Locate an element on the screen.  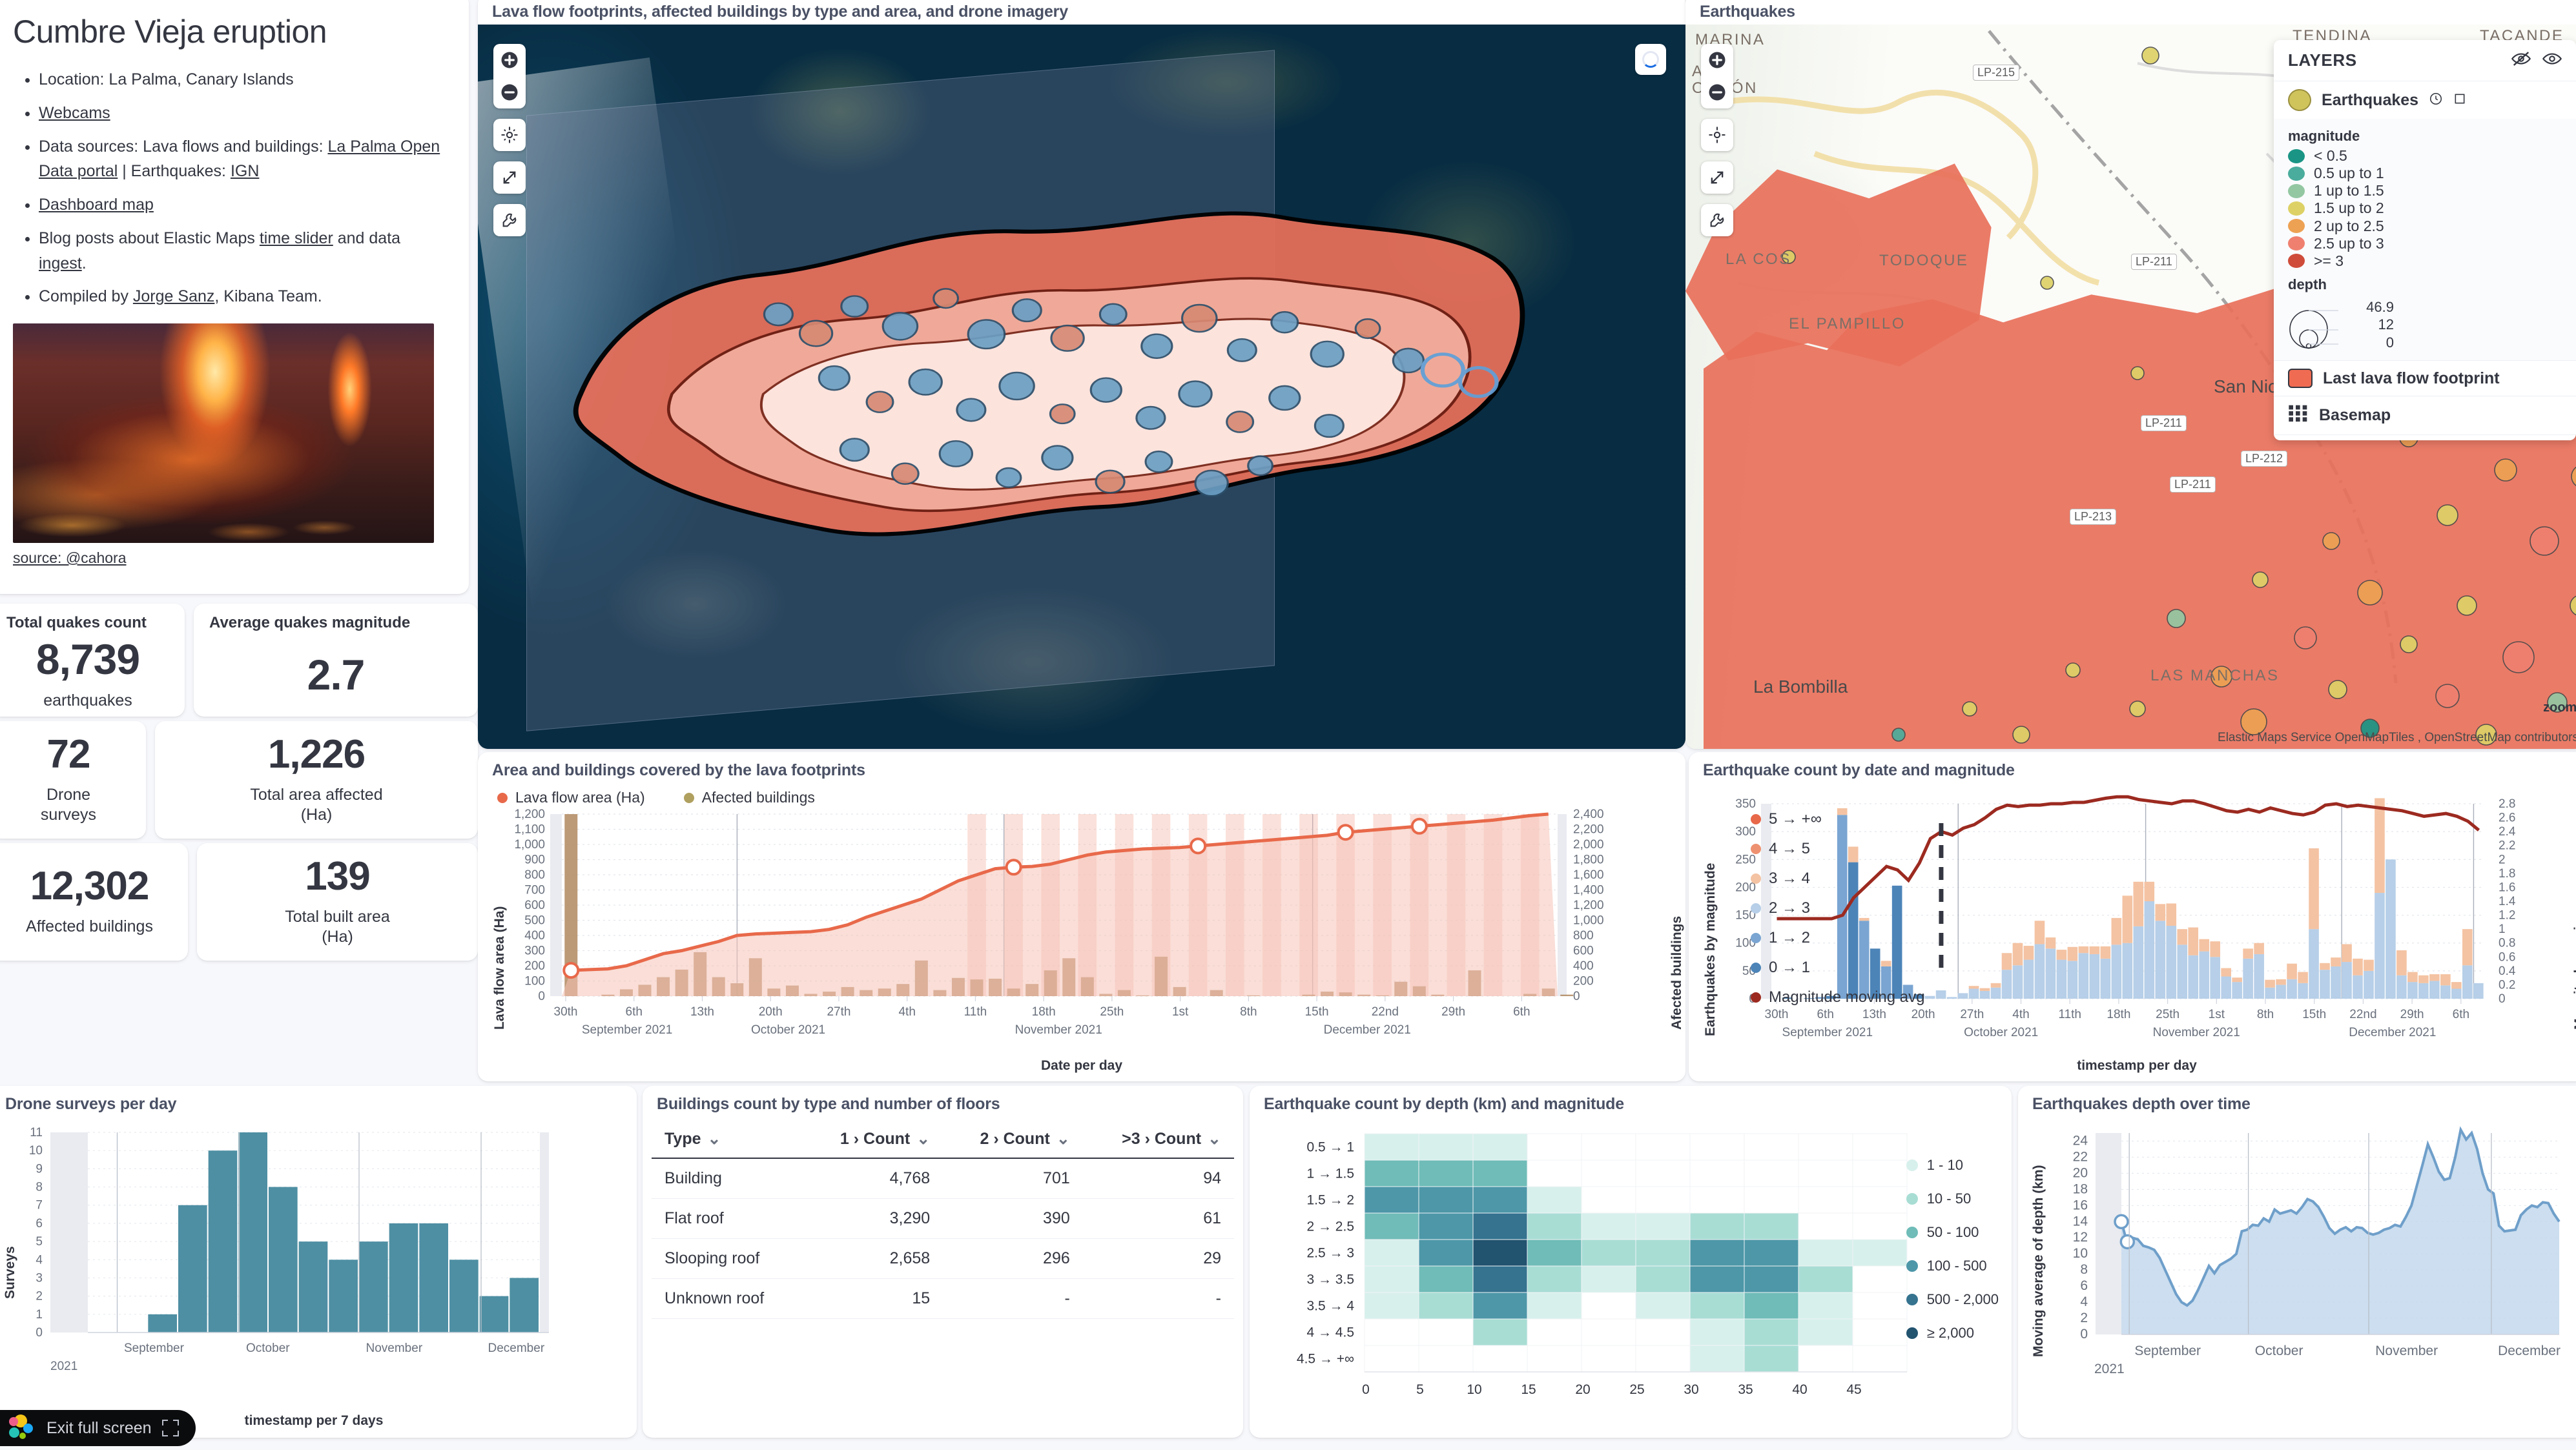
heatmap-legend-item: 100 - 500 is located at coordinates (1952, 1266).